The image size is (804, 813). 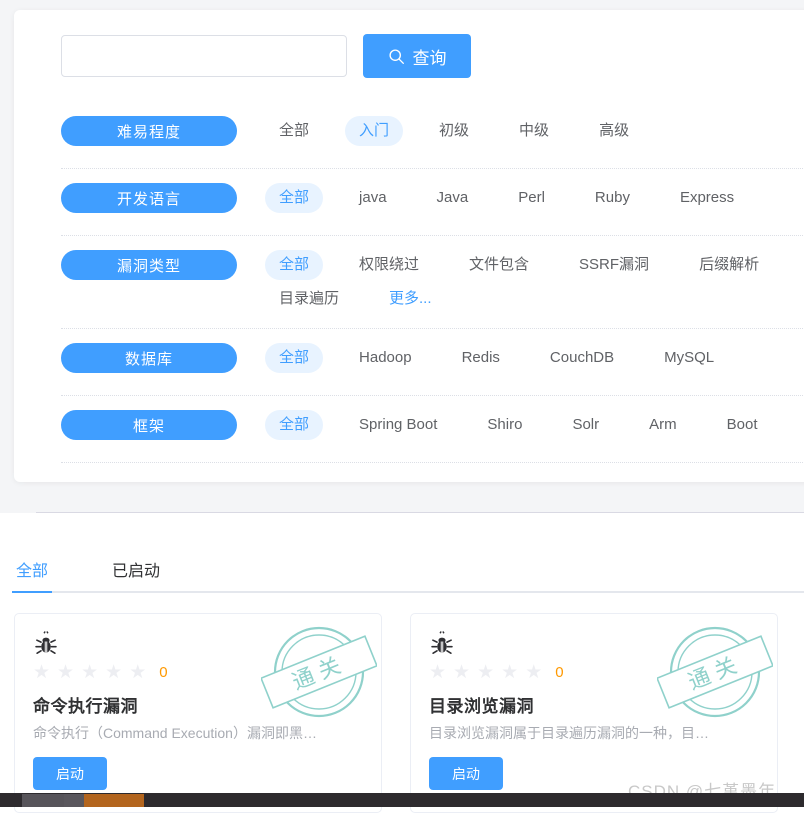 I want to click on tab-bar: 全部 已启动, so click(x=408, y=573).